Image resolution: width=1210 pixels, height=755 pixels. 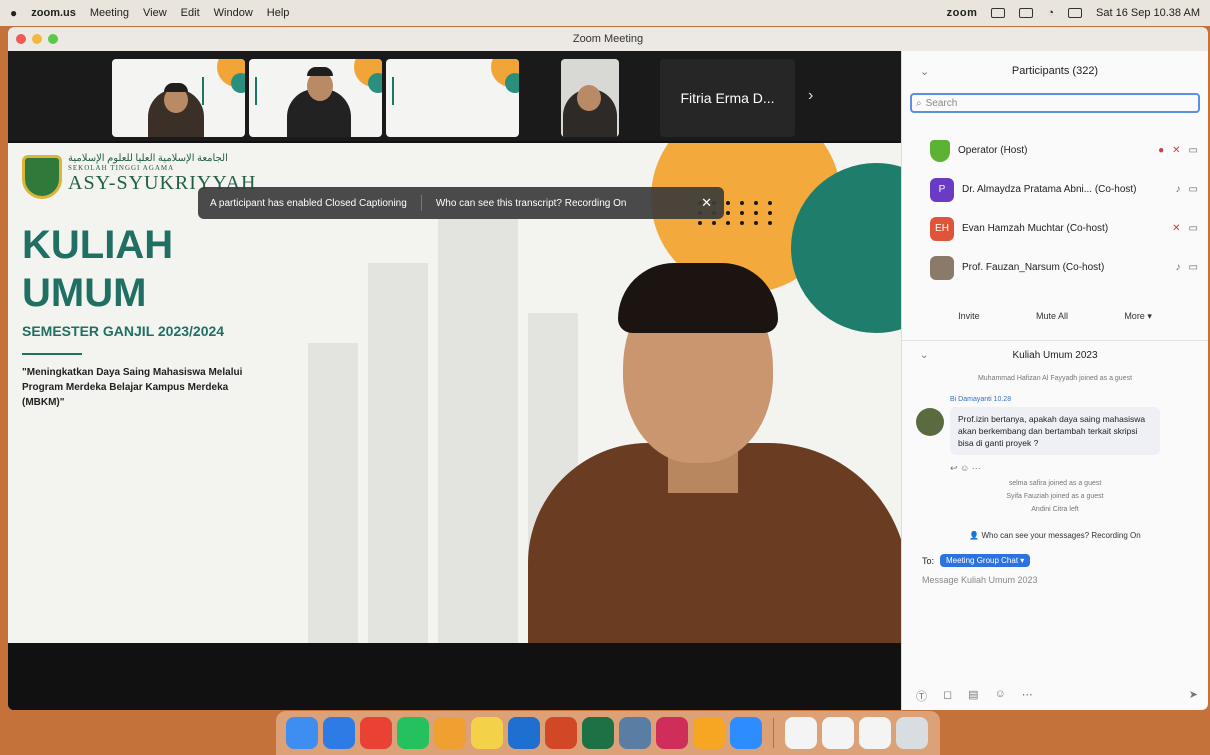 I want to click on invite-button: Invite, so click(x=969, y=316).